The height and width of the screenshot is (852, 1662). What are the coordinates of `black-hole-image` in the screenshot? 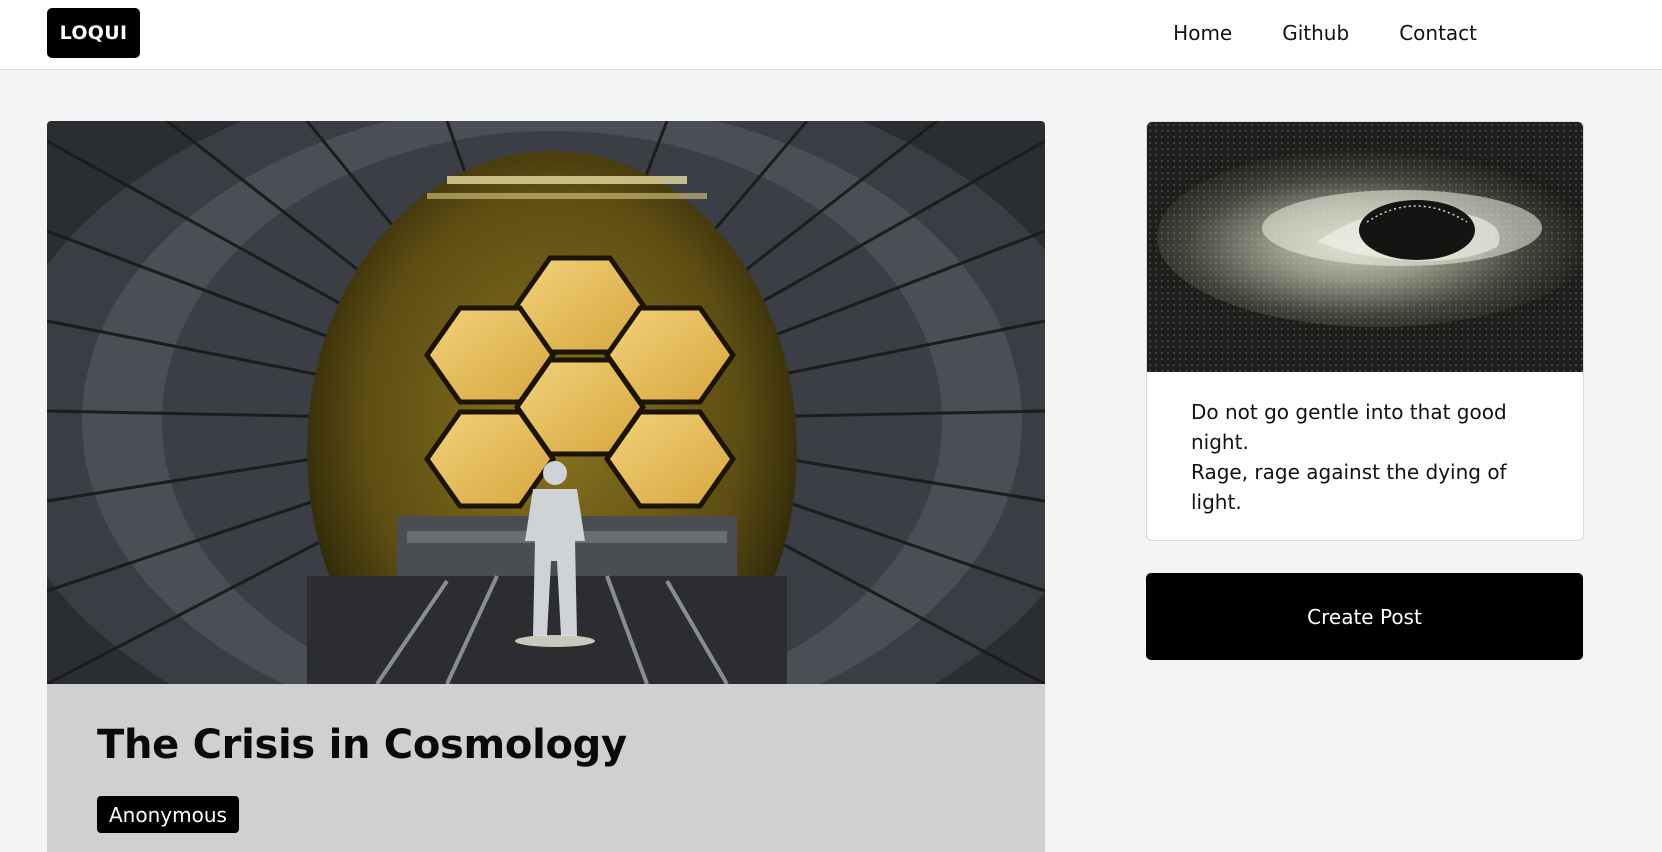 It's located at (1365, 247).